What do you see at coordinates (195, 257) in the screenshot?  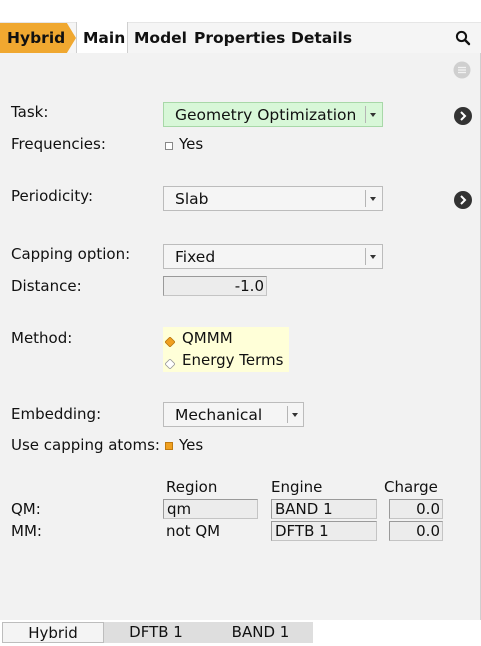 I see `capping-value: Fixed` at bounding box center [195, 257].